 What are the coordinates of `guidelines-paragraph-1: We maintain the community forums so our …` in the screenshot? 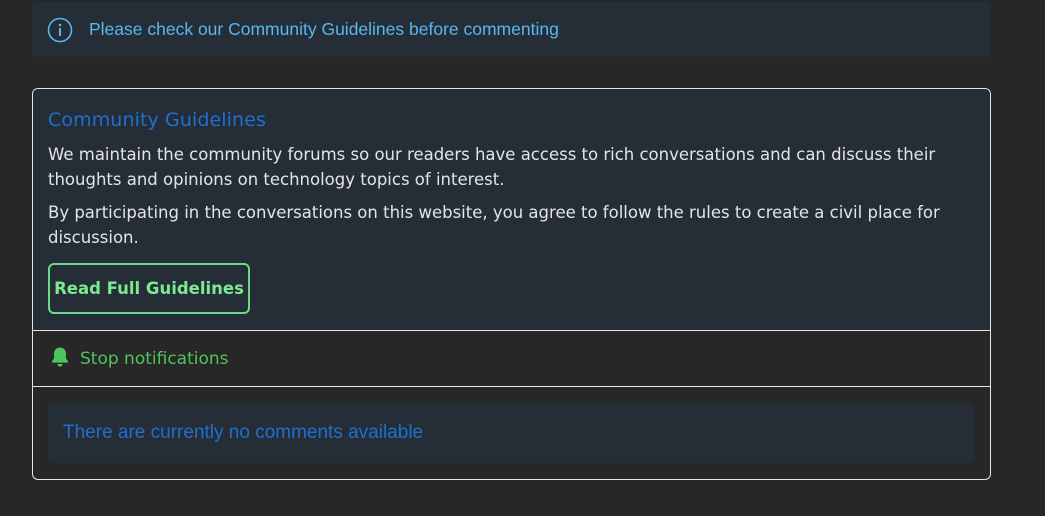 It's located at (492, 167).